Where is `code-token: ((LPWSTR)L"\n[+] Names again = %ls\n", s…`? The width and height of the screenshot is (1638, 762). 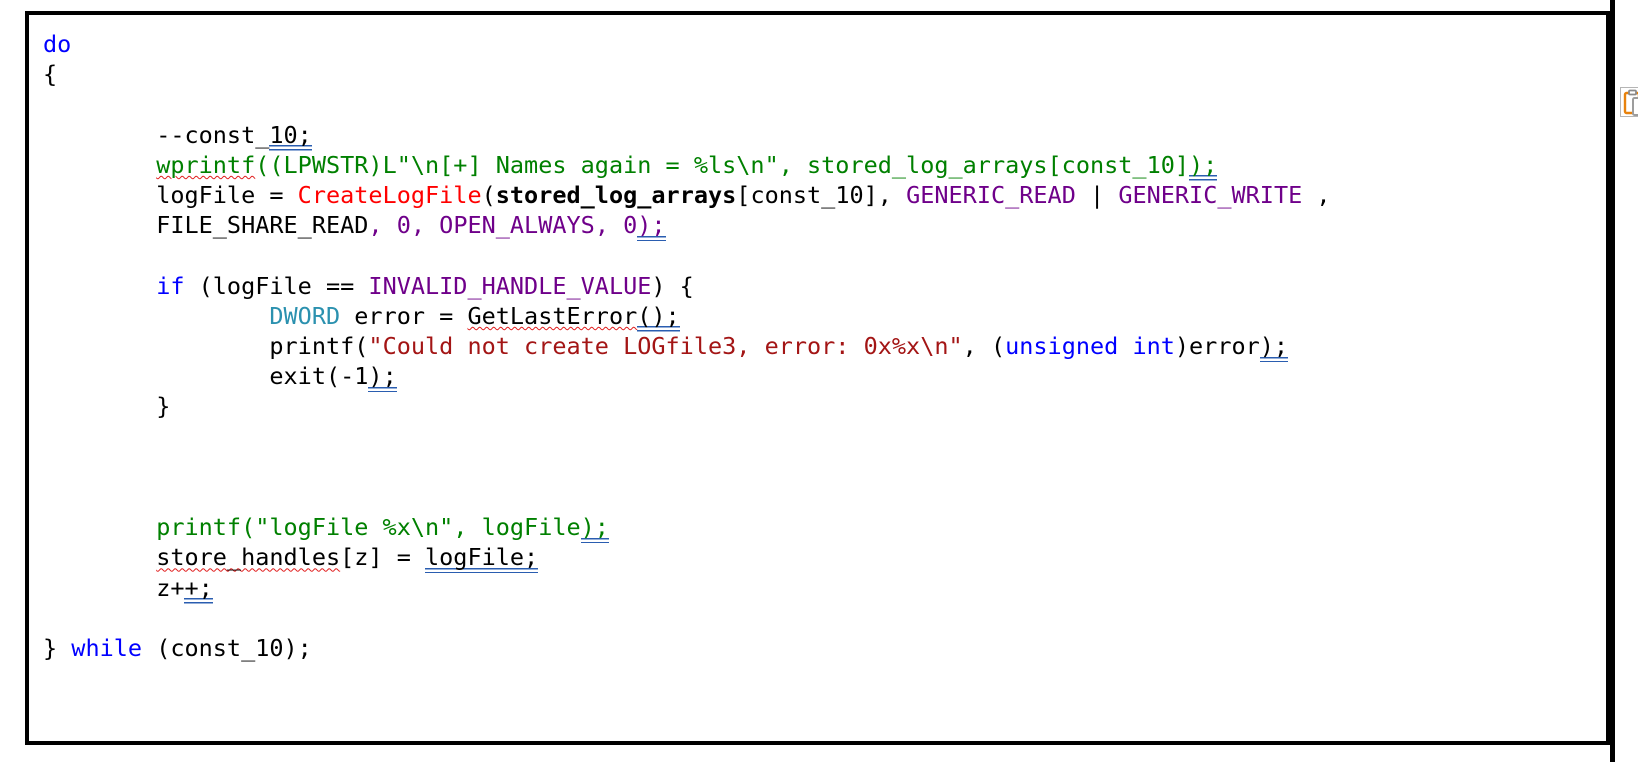
code-token: ((LPWSTR)L"\n[+] Names again = %ls\n", s… is located at coordinates (722, 164).